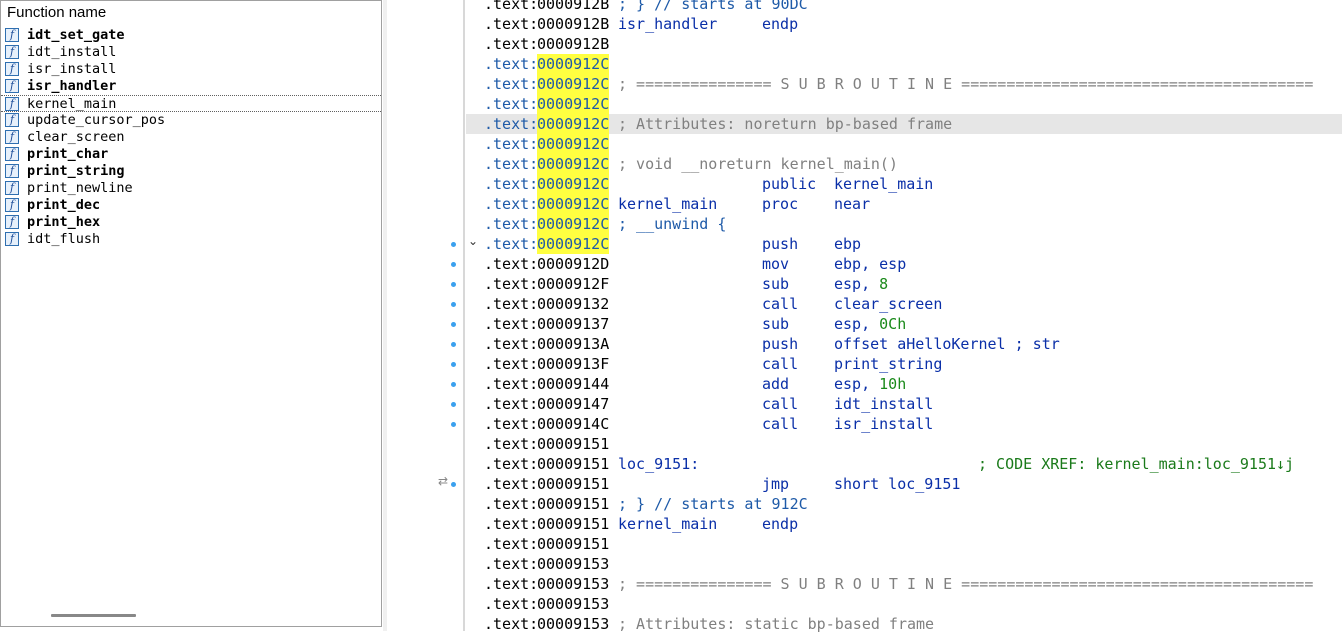 This screenshot has height=634, width=1342. I want to click on instruction-operands: ebp, so click(847, 244).